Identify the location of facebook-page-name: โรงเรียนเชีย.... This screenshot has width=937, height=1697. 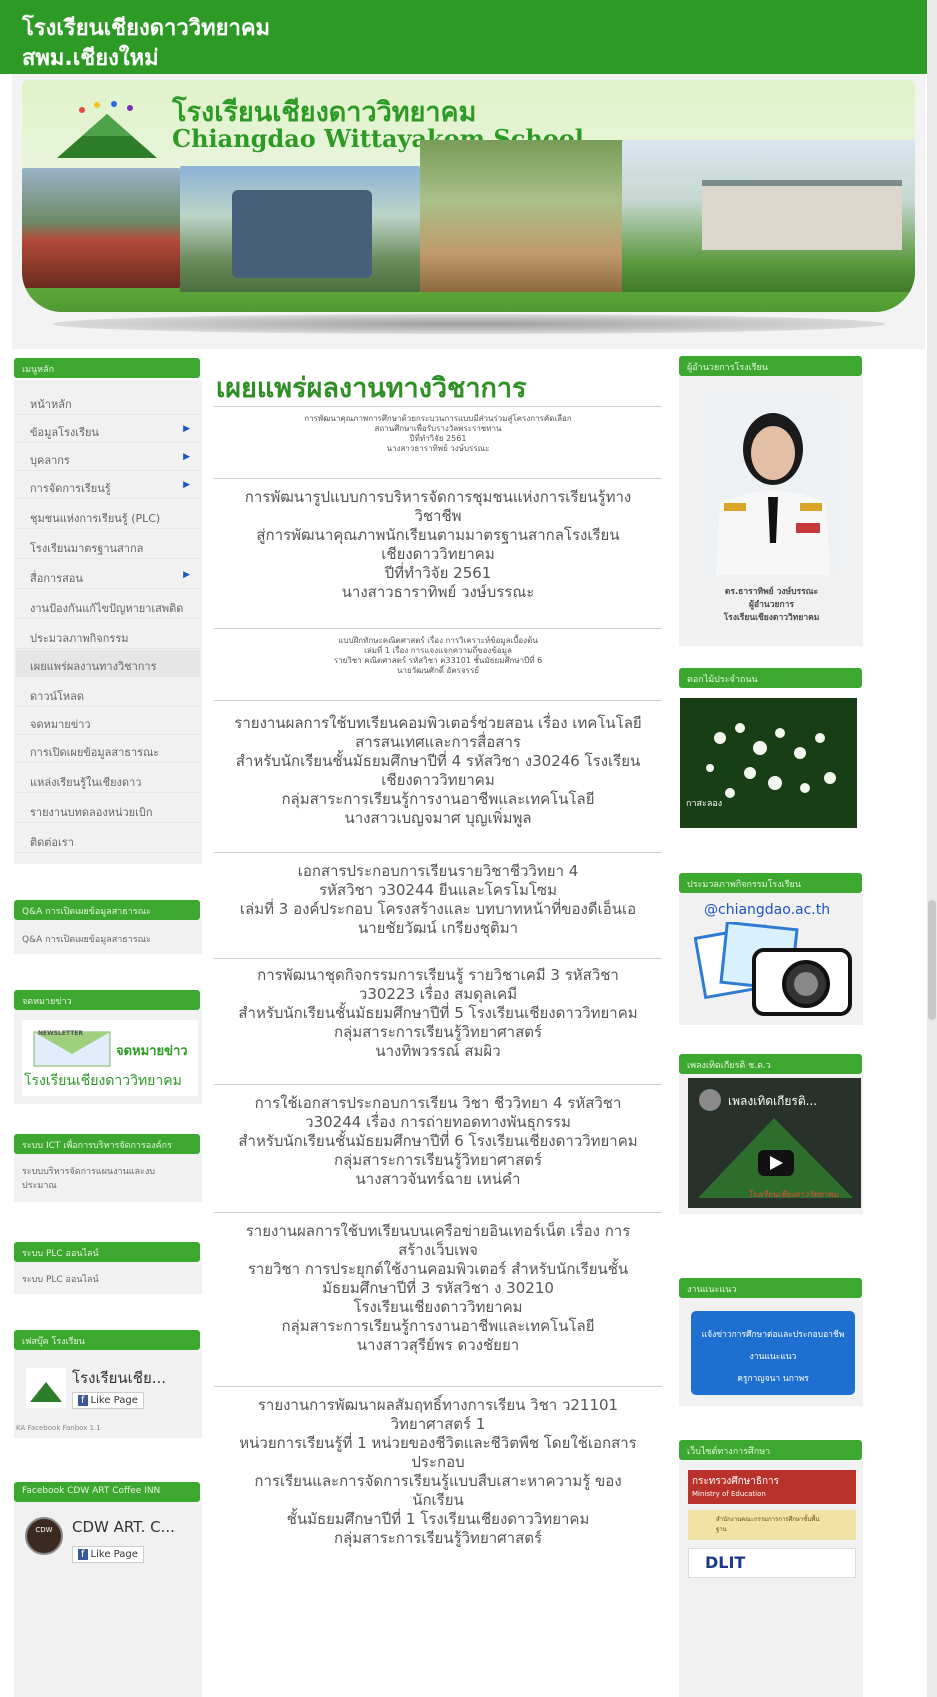
(119, 1378).